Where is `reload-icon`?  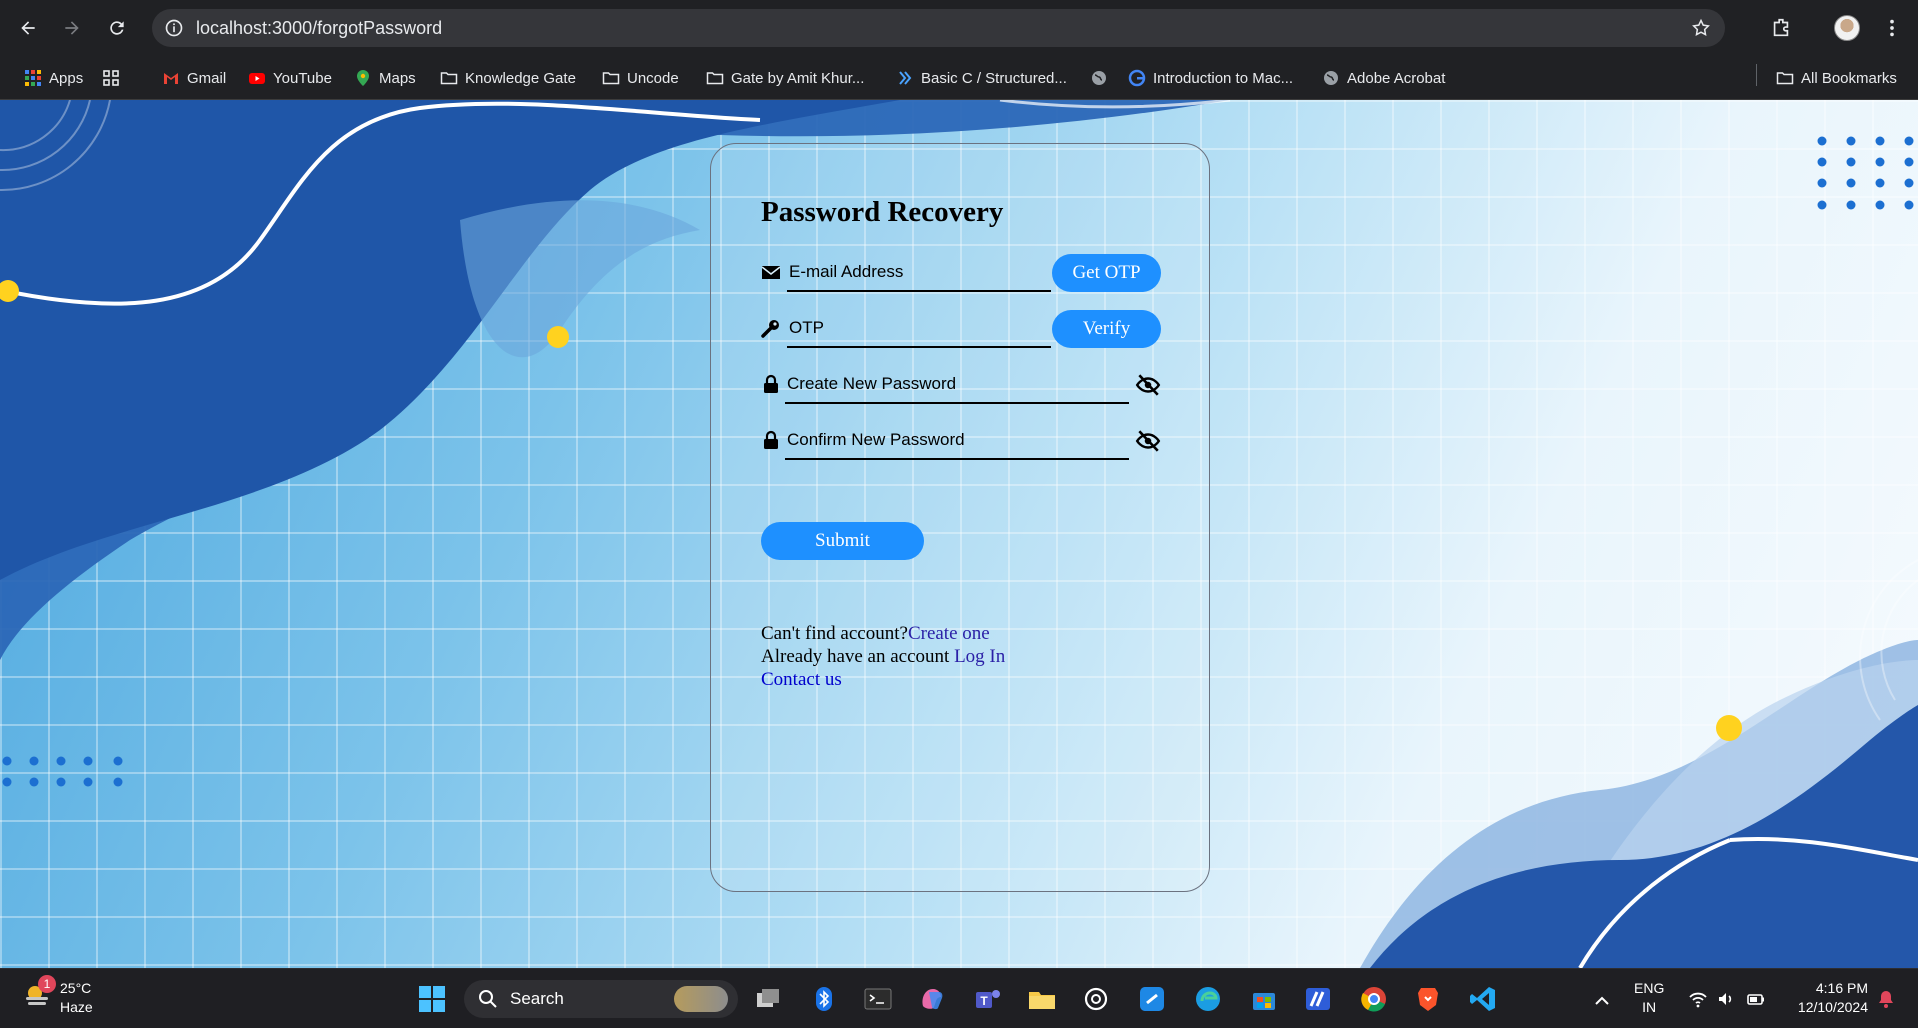 reload-icon is located at coordinates (117, 28).